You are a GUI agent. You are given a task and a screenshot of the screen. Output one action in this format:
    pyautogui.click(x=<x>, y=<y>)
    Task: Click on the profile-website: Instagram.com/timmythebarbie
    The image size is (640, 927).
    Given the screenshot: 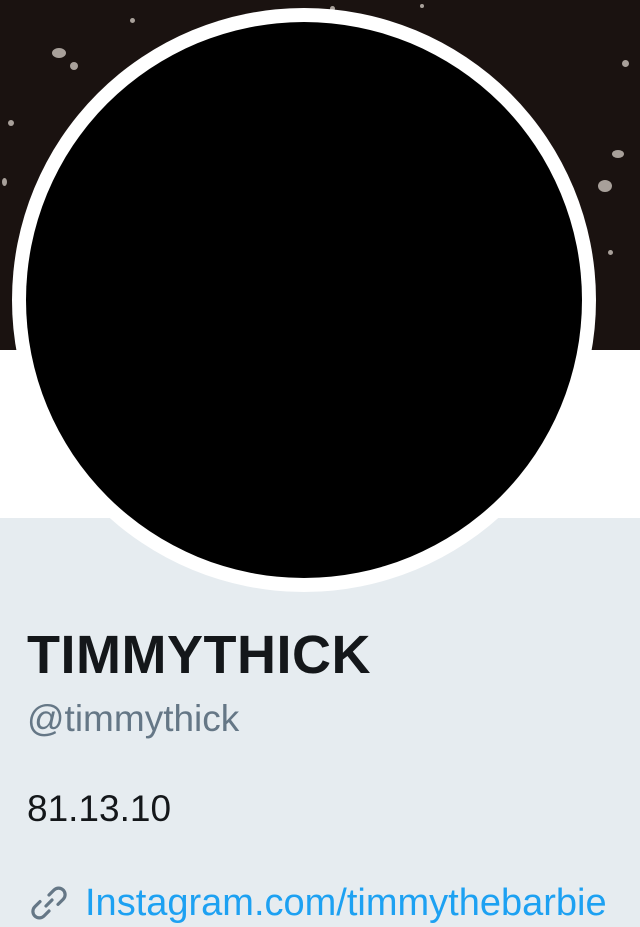 What is the action you would take?
    pyautogui.click(x=317, y=903)
    